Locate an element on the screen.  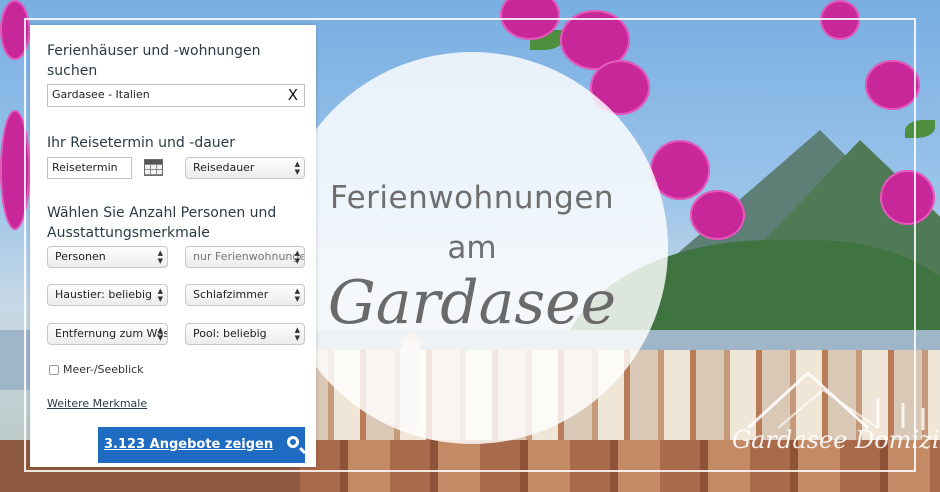
distance-select-value: Entfernung zum Wasser is located at coordinates (111, 333).